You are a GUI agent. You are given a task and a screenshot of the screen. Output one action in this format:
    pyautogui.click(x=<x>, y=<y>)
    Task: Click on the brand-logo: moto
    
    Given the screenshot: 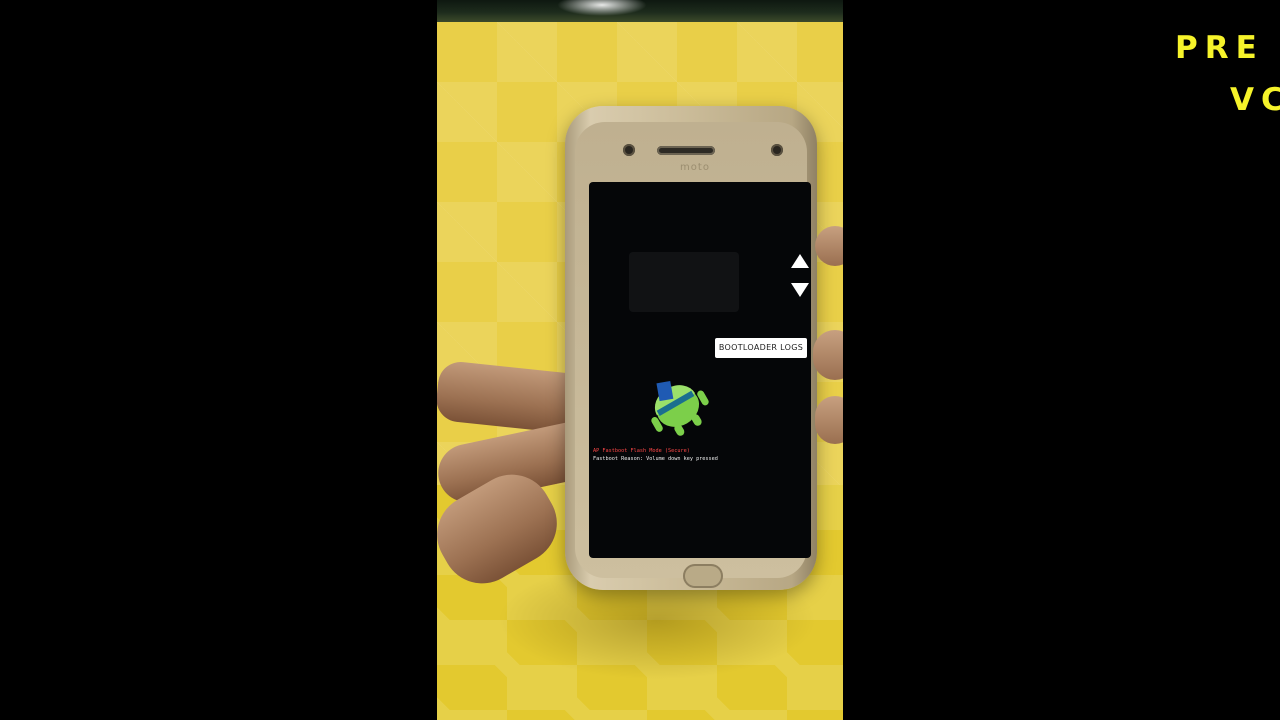 What is the action you would take?
    pyautogui.click(x=695, y=167)
    